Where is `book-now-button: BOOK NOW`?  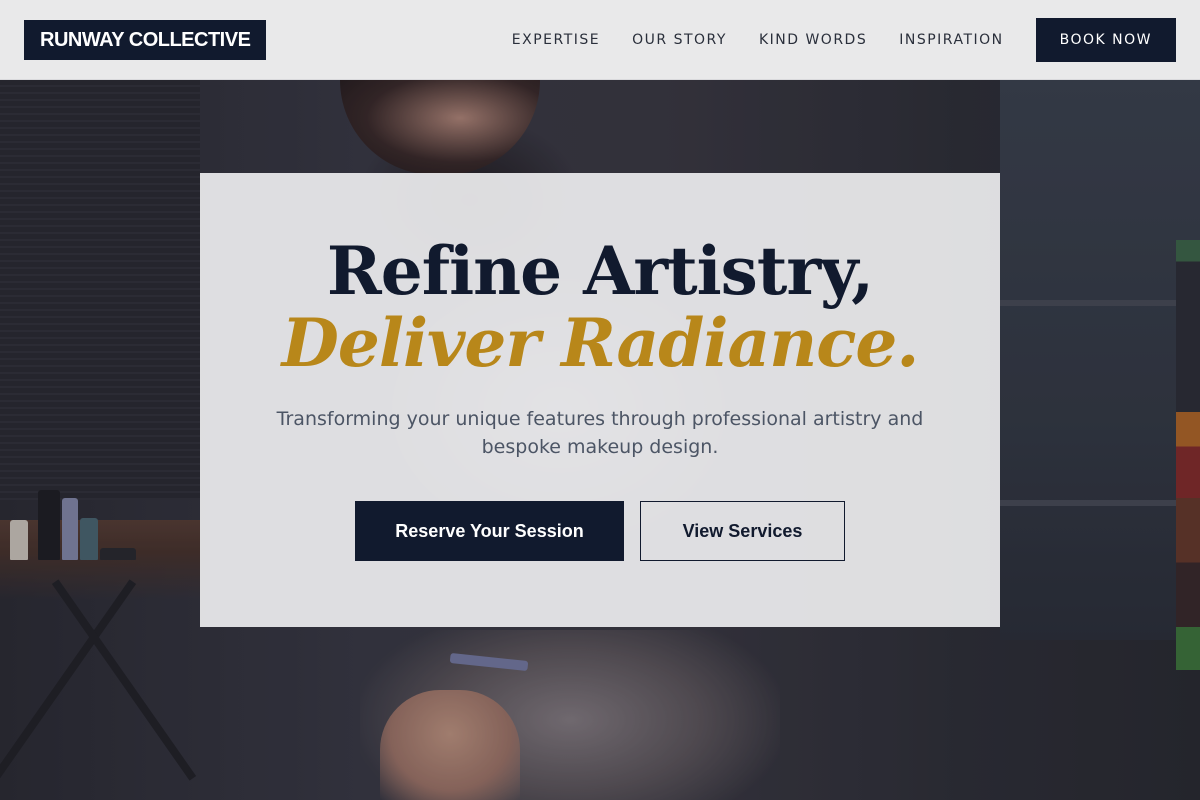 book-now-button: BOOK NOW is located at coordinates (1105, 40).